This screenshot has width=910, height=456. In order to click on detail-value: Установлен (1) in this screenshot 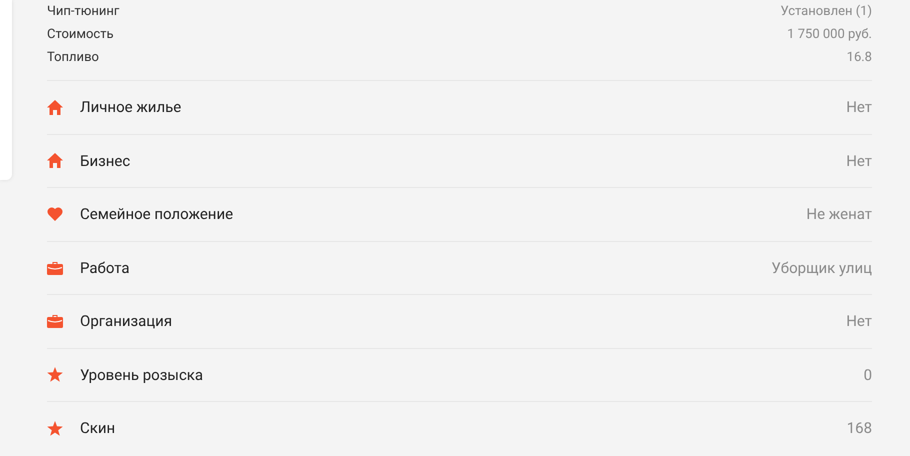, I will do `click(826, 11)`.